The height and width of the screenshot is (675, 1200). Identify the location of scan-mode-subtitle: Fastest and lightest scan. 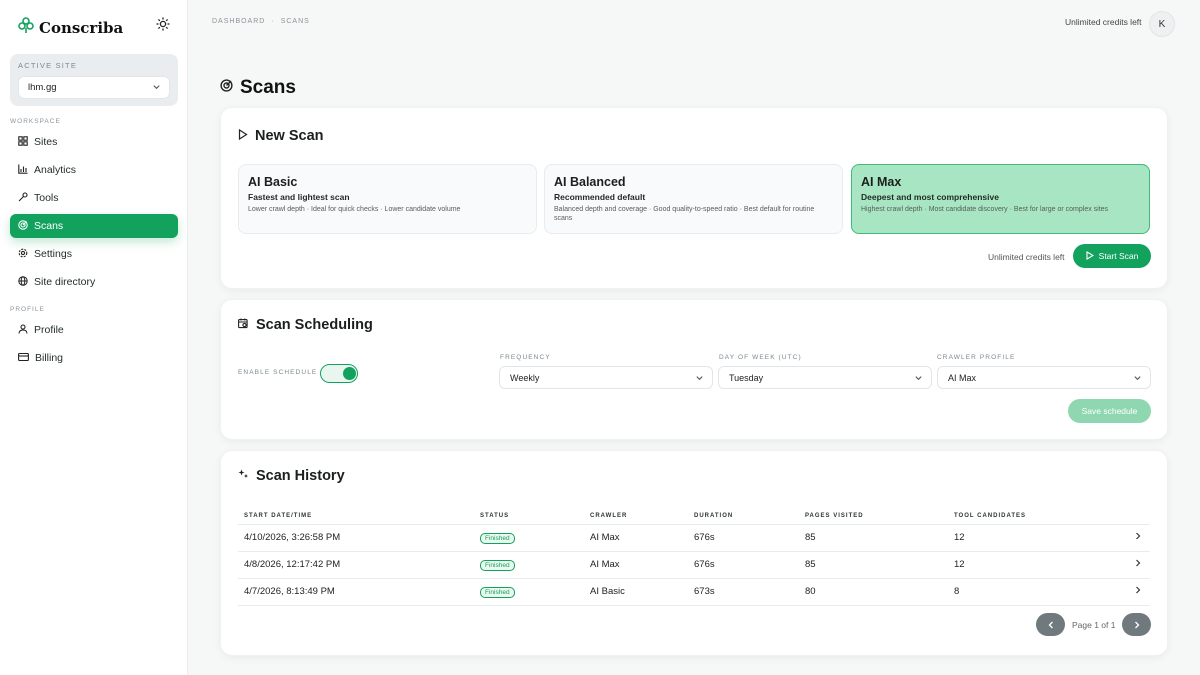
(299, 197).